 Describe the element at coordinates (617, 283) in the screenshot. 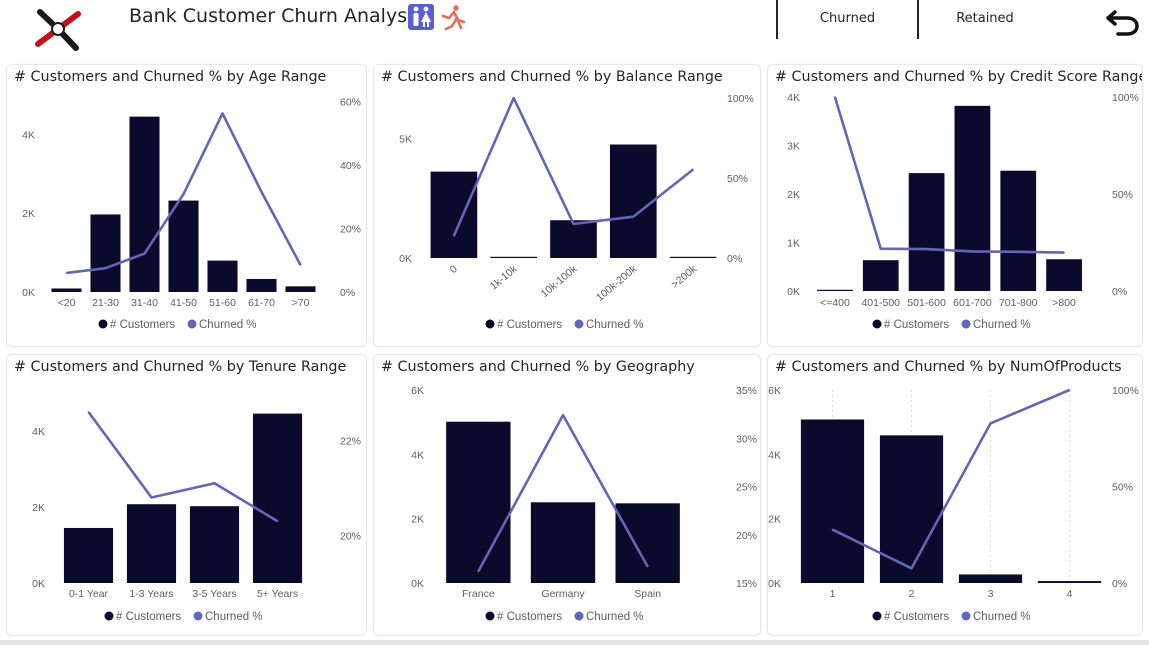

I see `x-axis-tick: 100k-200k` at that location.